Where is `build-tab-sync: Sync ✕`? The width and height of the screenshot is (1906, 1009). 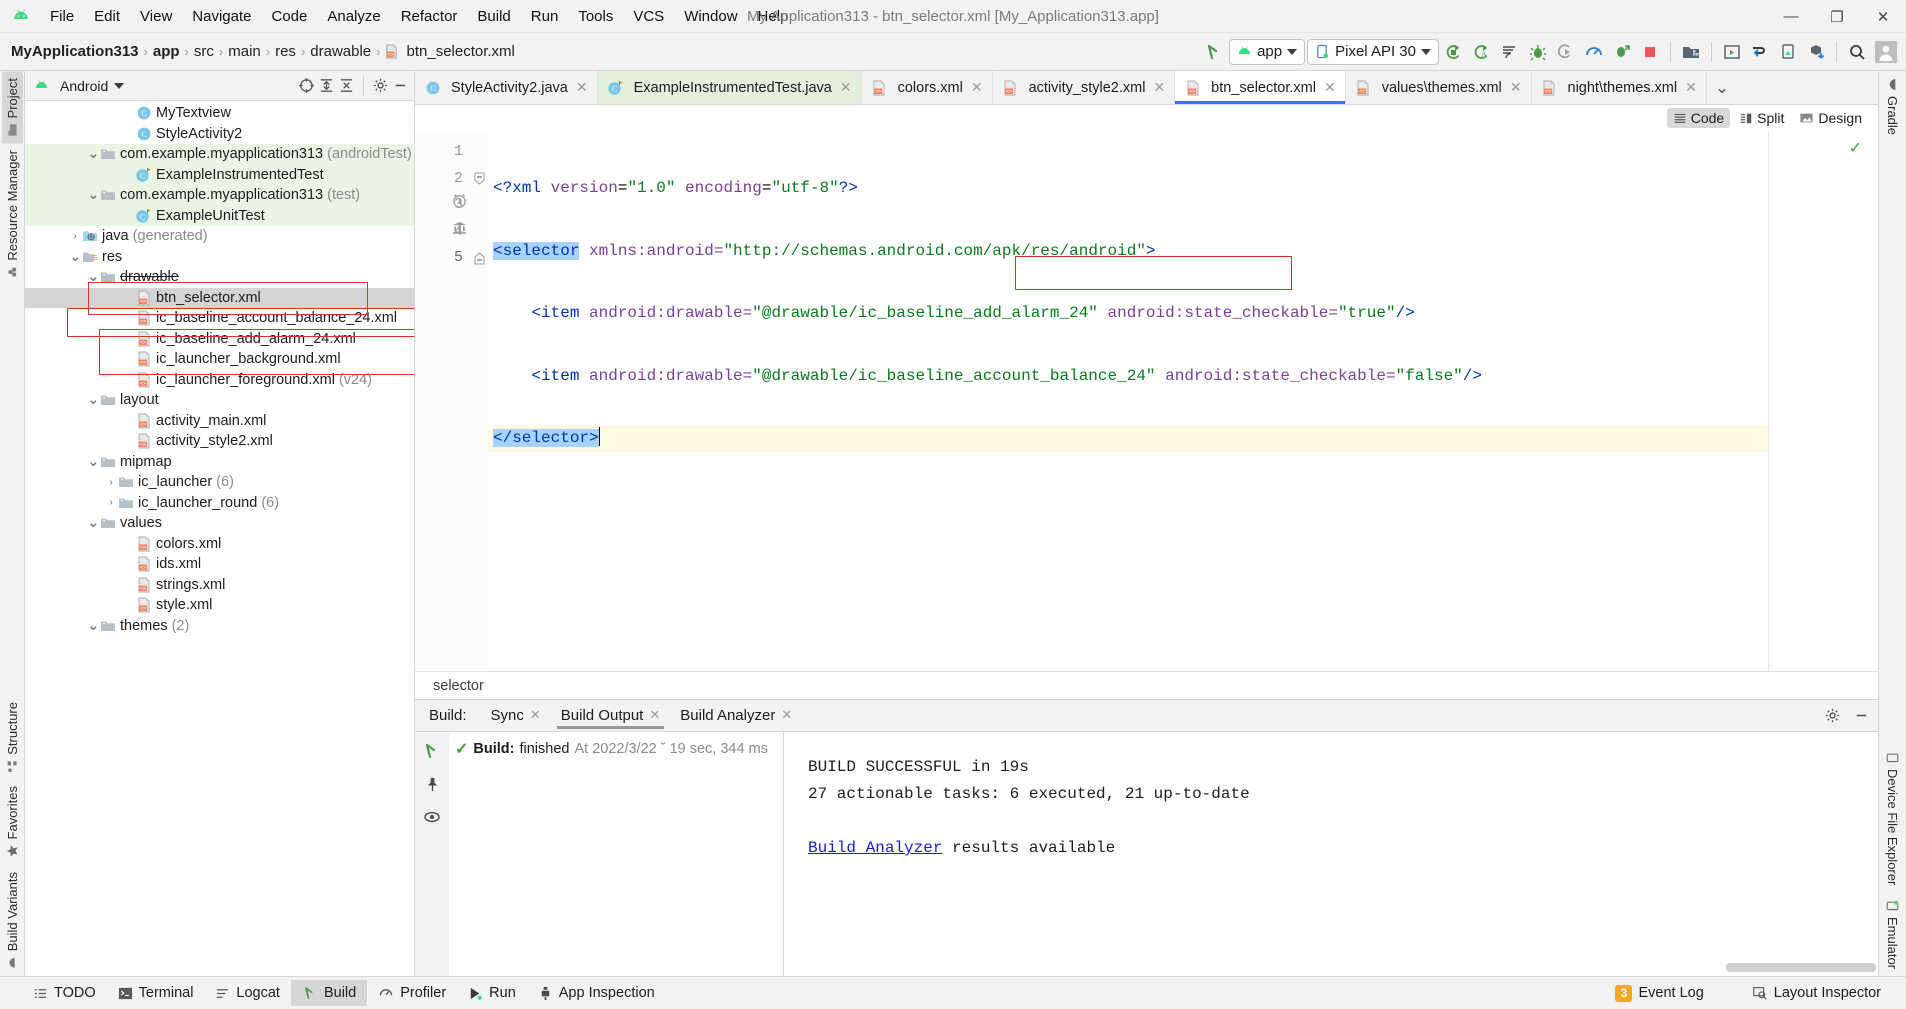 build-tab-sync: Sync ✕ is located at coordinates (516, 716).